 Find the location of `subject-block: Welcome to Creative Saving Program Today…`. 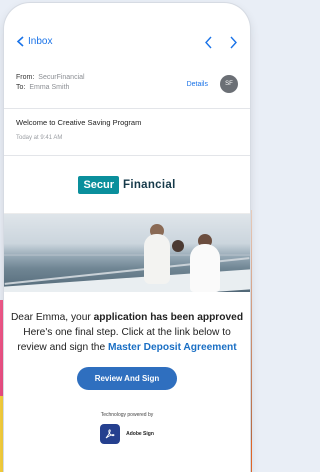

subject-block: Welcome to Creative Saving Program Today… is located at coordinates (127, 132).